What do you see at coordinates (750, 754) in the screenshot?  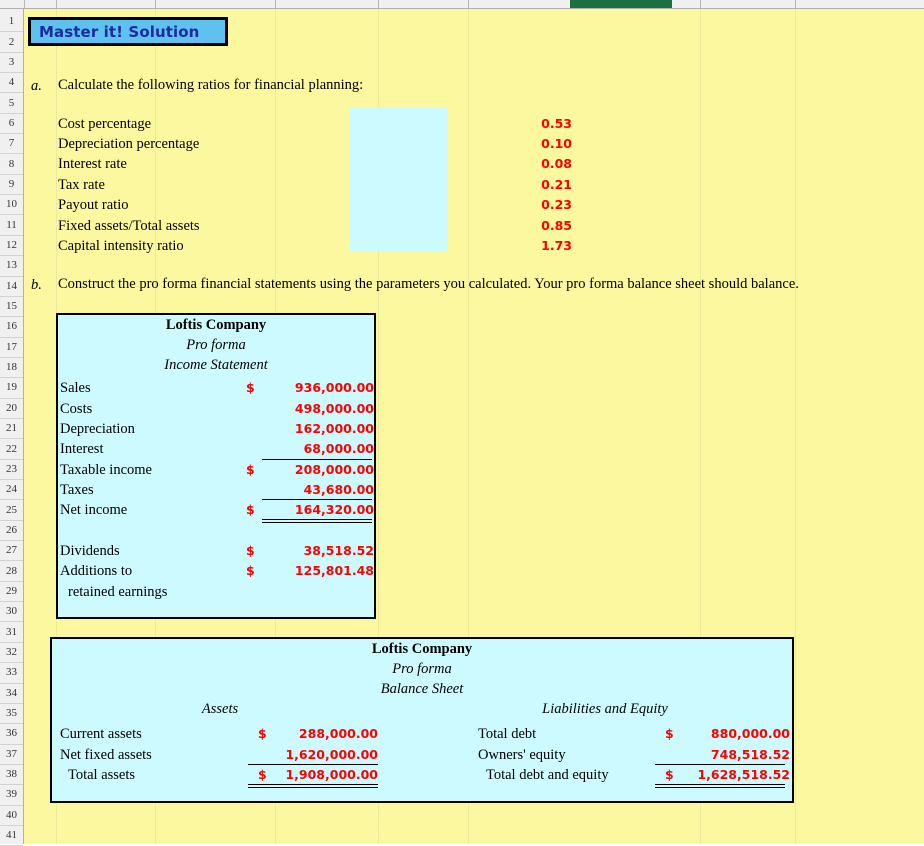 I see `liabilities-value-1: 748,518.52` at bounding box center [750, 754].